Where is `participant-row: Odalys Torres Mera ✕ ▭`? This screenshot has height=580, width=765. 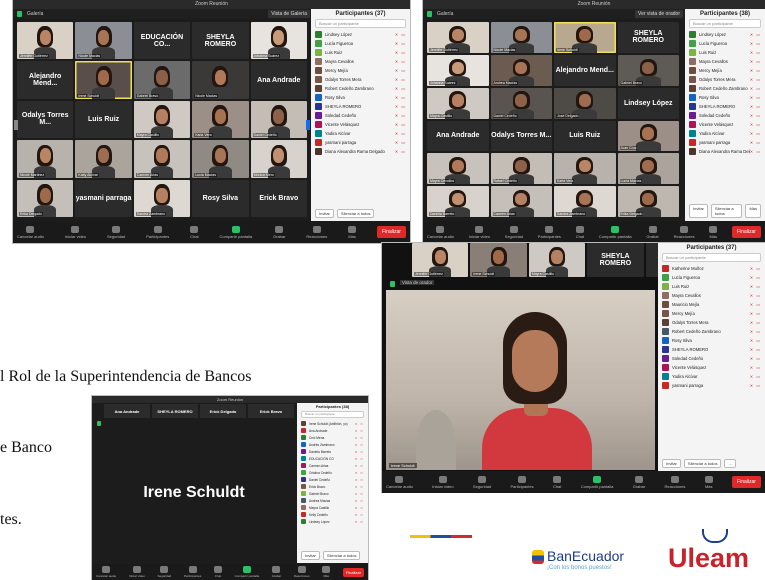 participant-row: Odalys Torres Mera ✕ ▭ is located at coordinates (711, 322).